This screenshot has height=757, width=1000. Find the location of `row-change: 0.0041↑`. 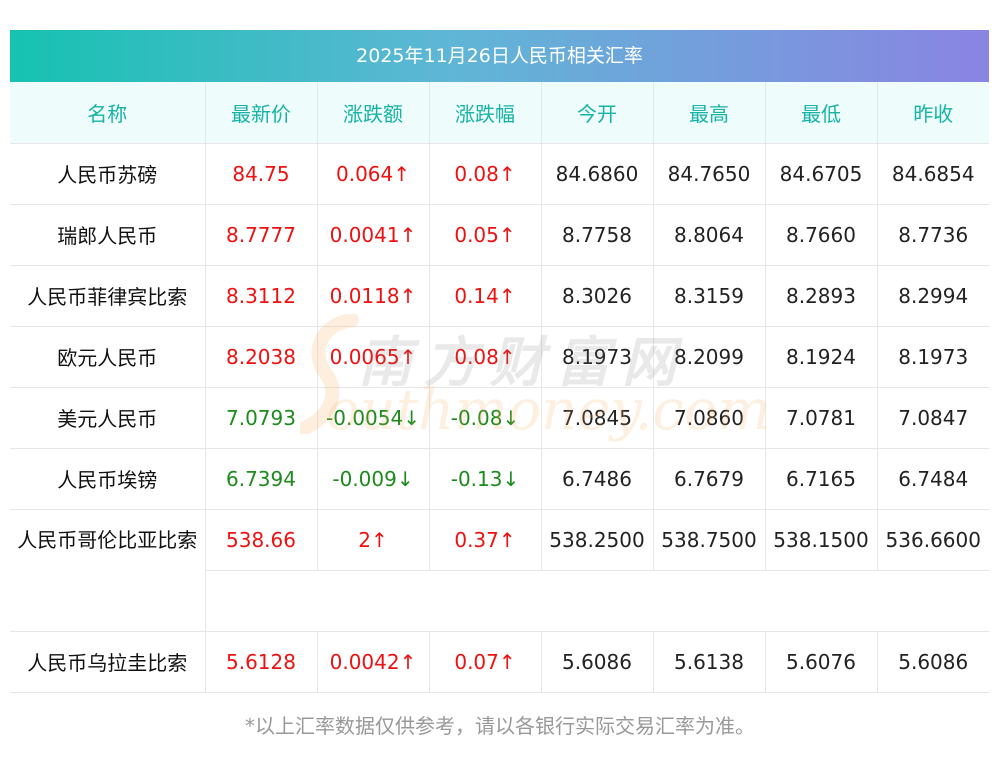

row-change: 0.0041↑ is located at coordinates (373, 235).